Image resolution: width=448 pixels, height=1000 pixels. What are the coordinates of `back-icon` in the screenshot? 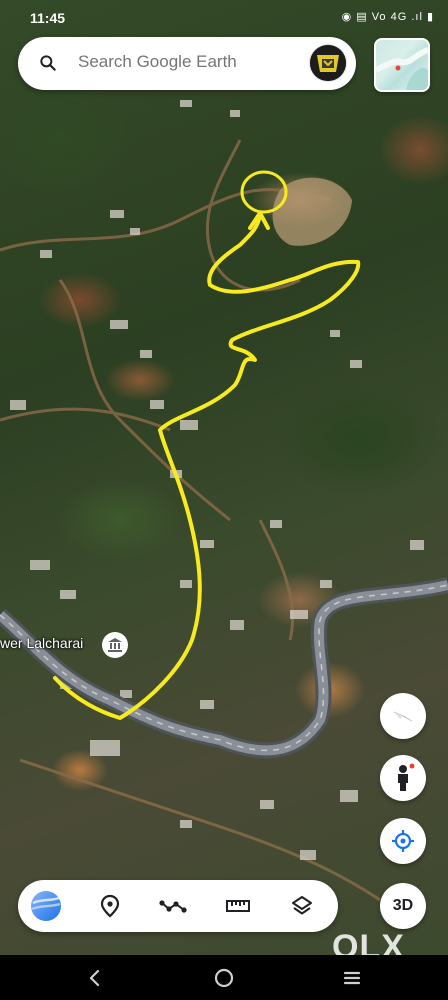 It's located at (95, 978).